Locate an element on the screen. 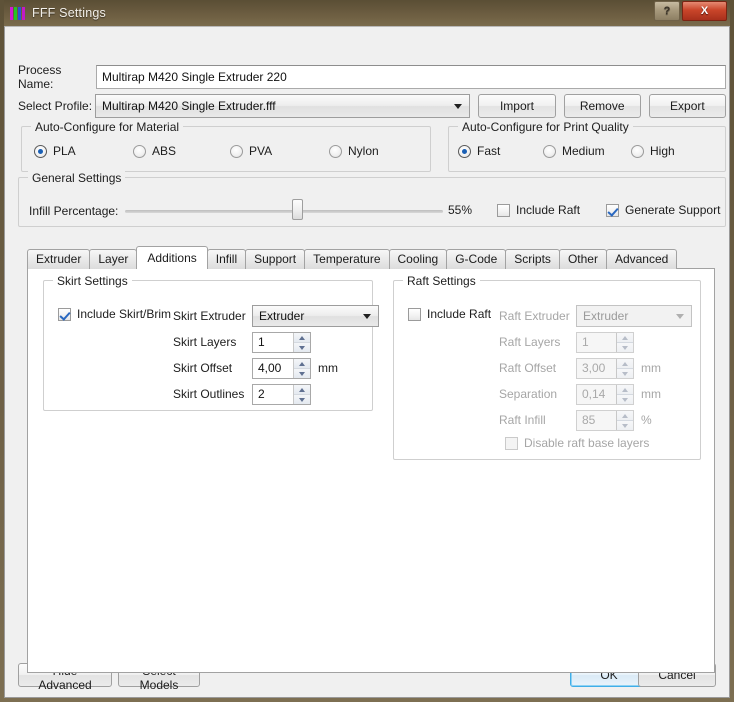 The width and height of the screenshot is (734, 702). radio-pva-label: PVA is located at coordinates (261, 151).